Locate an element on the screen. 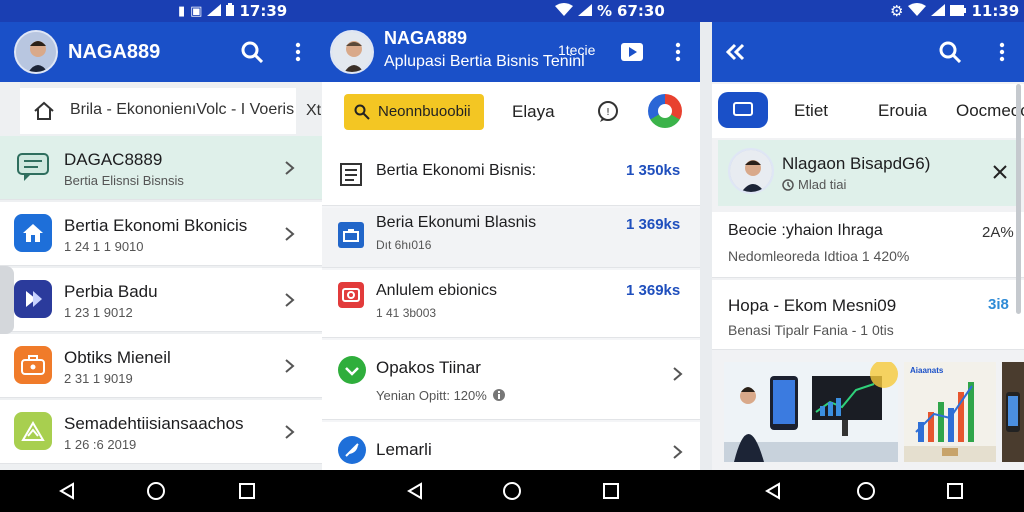 The height and width of the screenshot is (512, 1024). list-item-sub: Dıt 6hı016 is located at coordinates (404, 245).